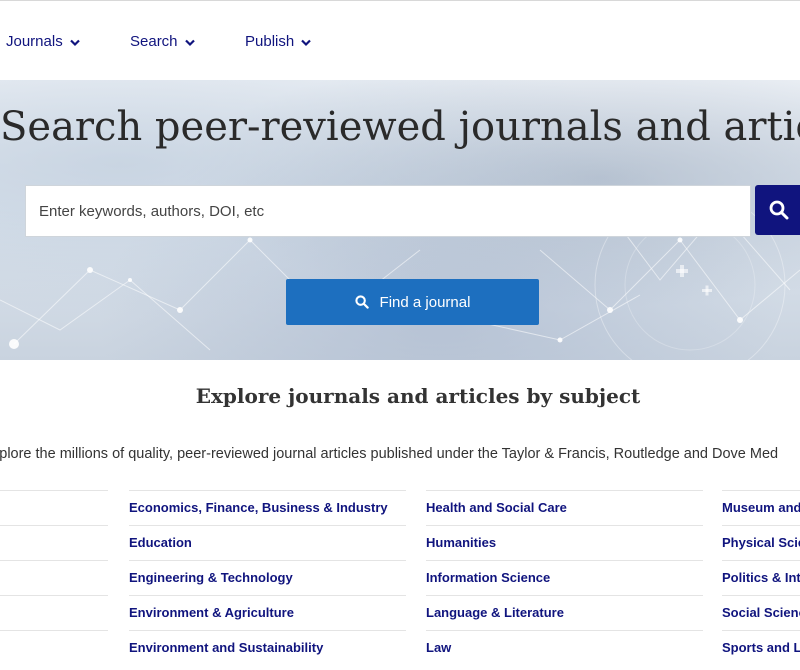 The height and width of the screenshot is (670, 800). What do you see at coordinates (267, 507) in the screenshot?
I see `subject-link: Economics, Finance, Business & Industry` at bounding box center [267, 507].